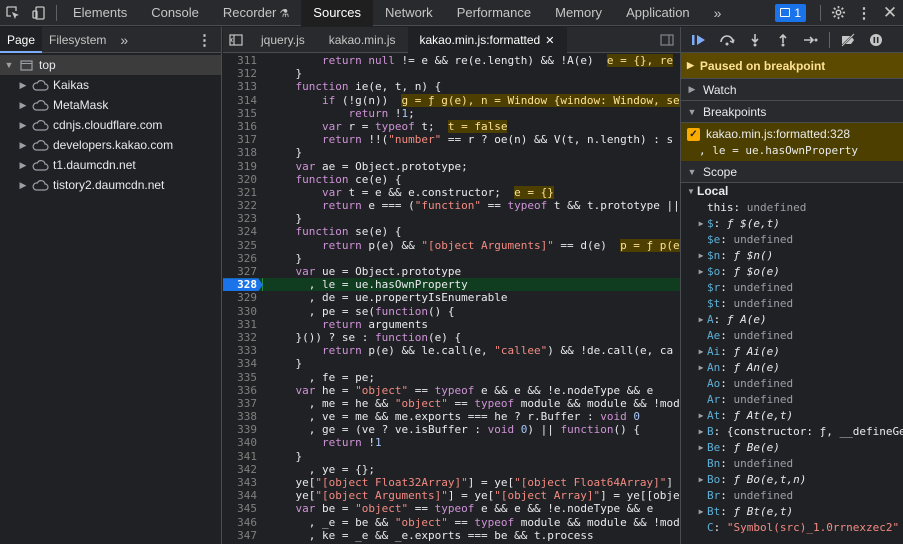 Image resolution: width=903 pixels, height=544 pixels. I want to click on more-tabs-icon: », so click(718, 13).